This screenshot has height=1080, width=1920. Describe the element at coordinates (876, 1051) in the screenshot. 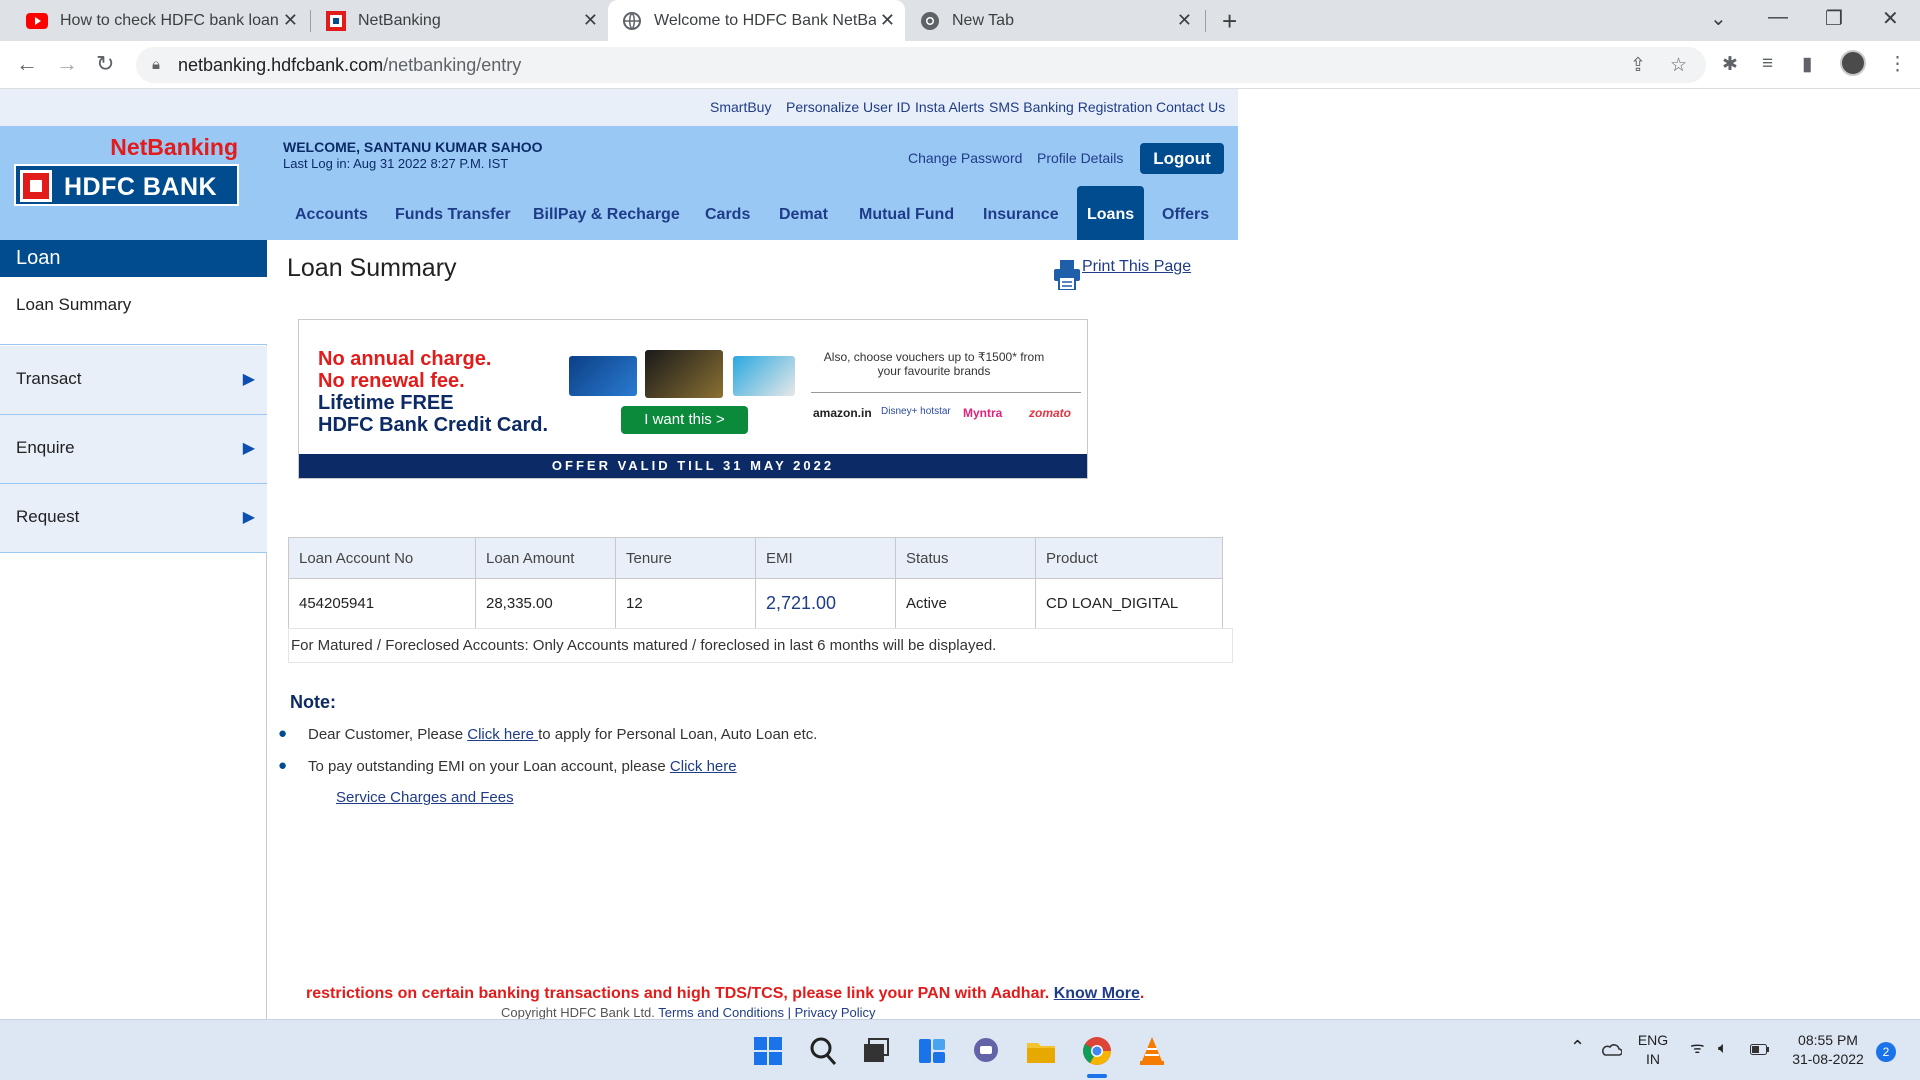

I see `task-view-icon` at that location.